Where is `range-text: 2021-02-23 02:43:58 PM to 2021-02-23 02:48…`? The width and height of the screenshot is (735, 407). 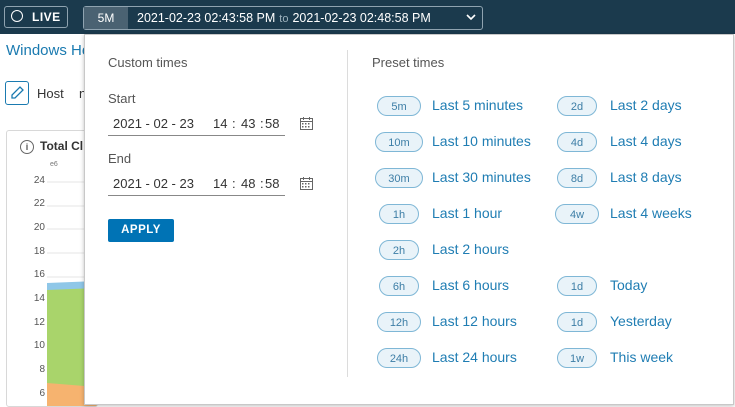 range-text: 2021-02-23 02:43:58 PM to 2021-02-23 02:48… is located at coordinates (284, 18).